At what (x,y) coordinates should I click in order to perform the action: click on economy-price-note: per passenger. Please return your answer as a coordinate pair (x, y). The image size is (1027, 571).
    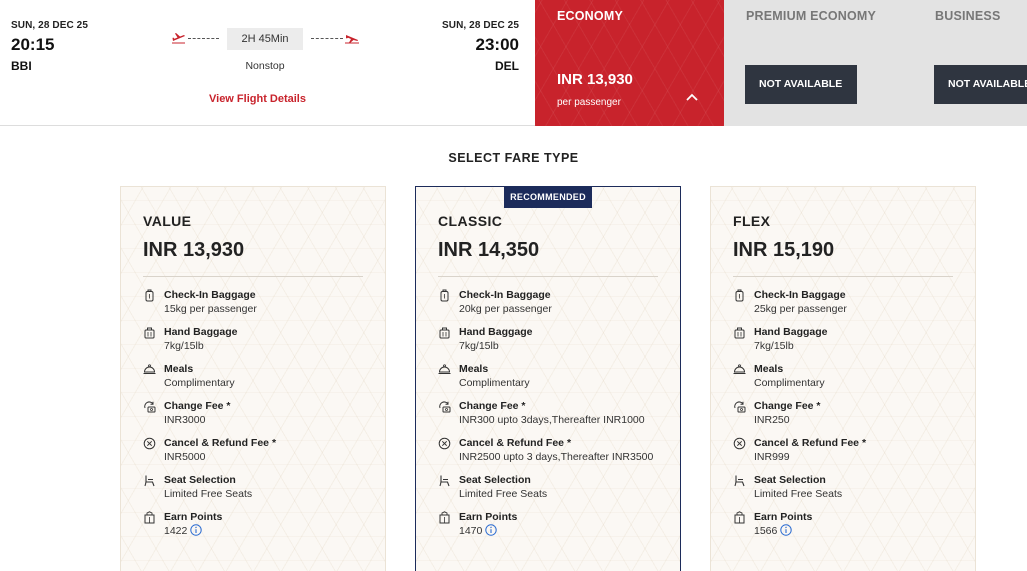
    Looking at the image, I should click on (589, 102).